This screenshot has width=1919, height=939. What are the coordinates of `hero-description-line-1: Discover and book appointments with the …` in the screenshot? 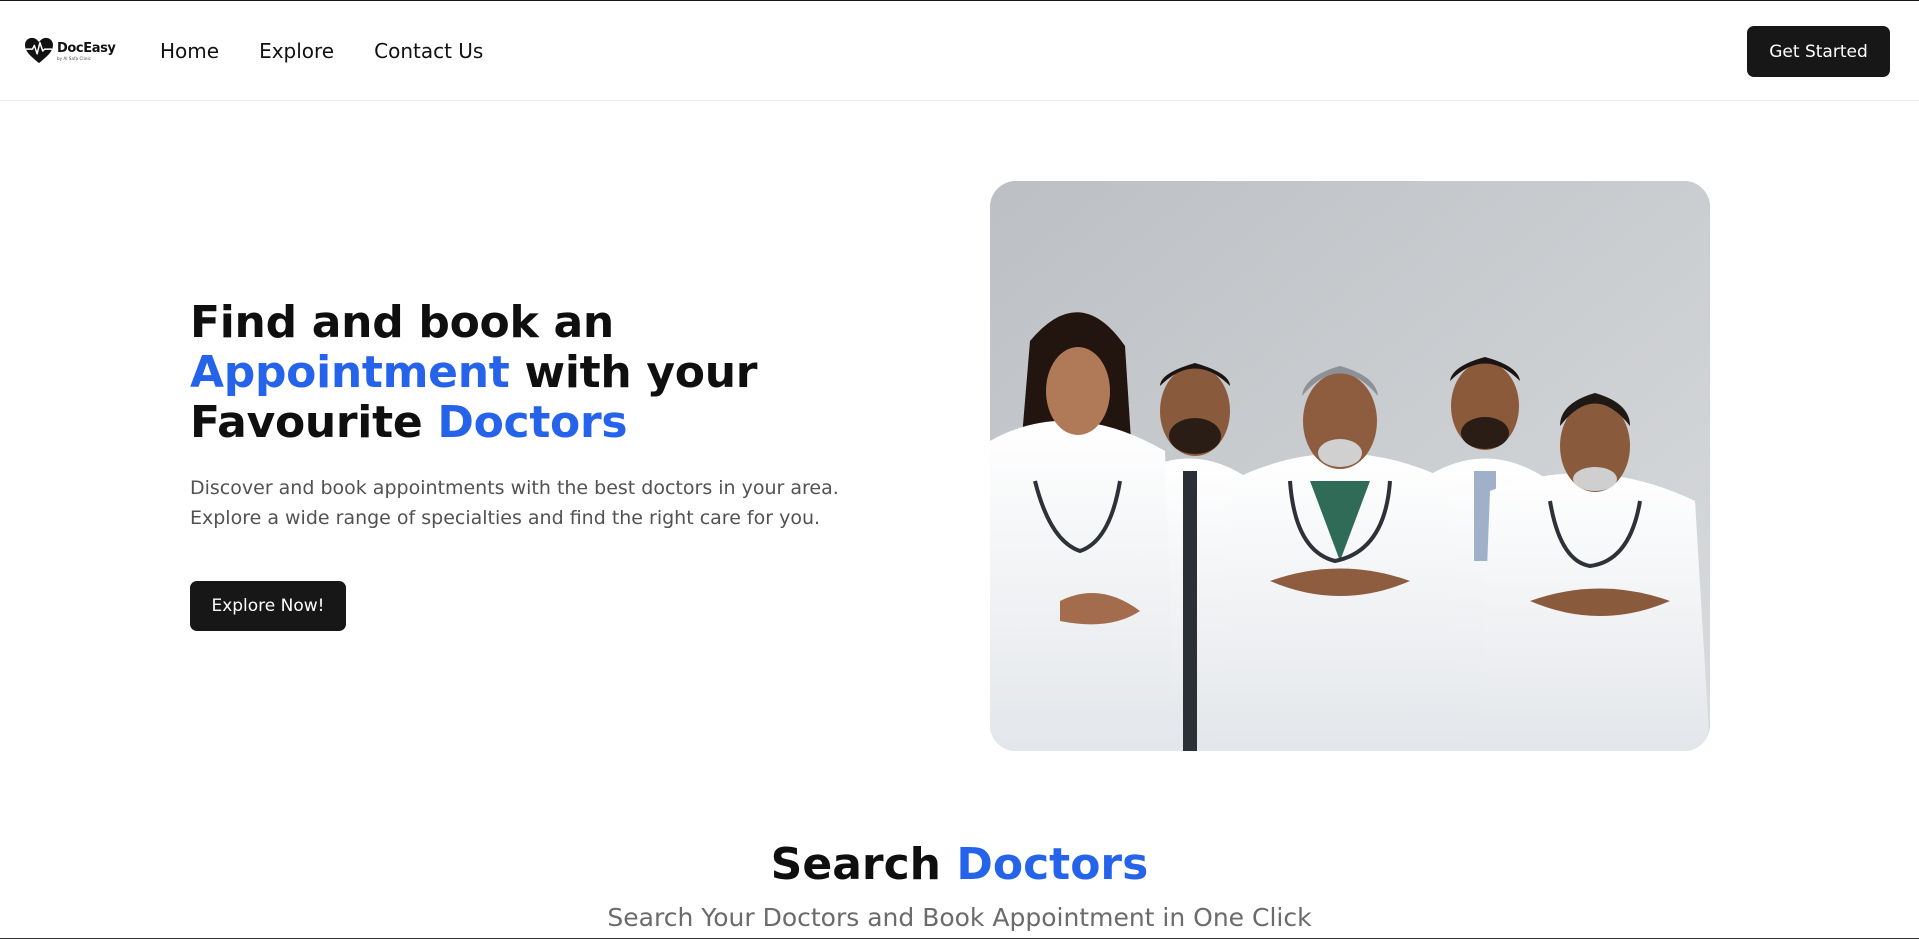 It's located at (514, 488).